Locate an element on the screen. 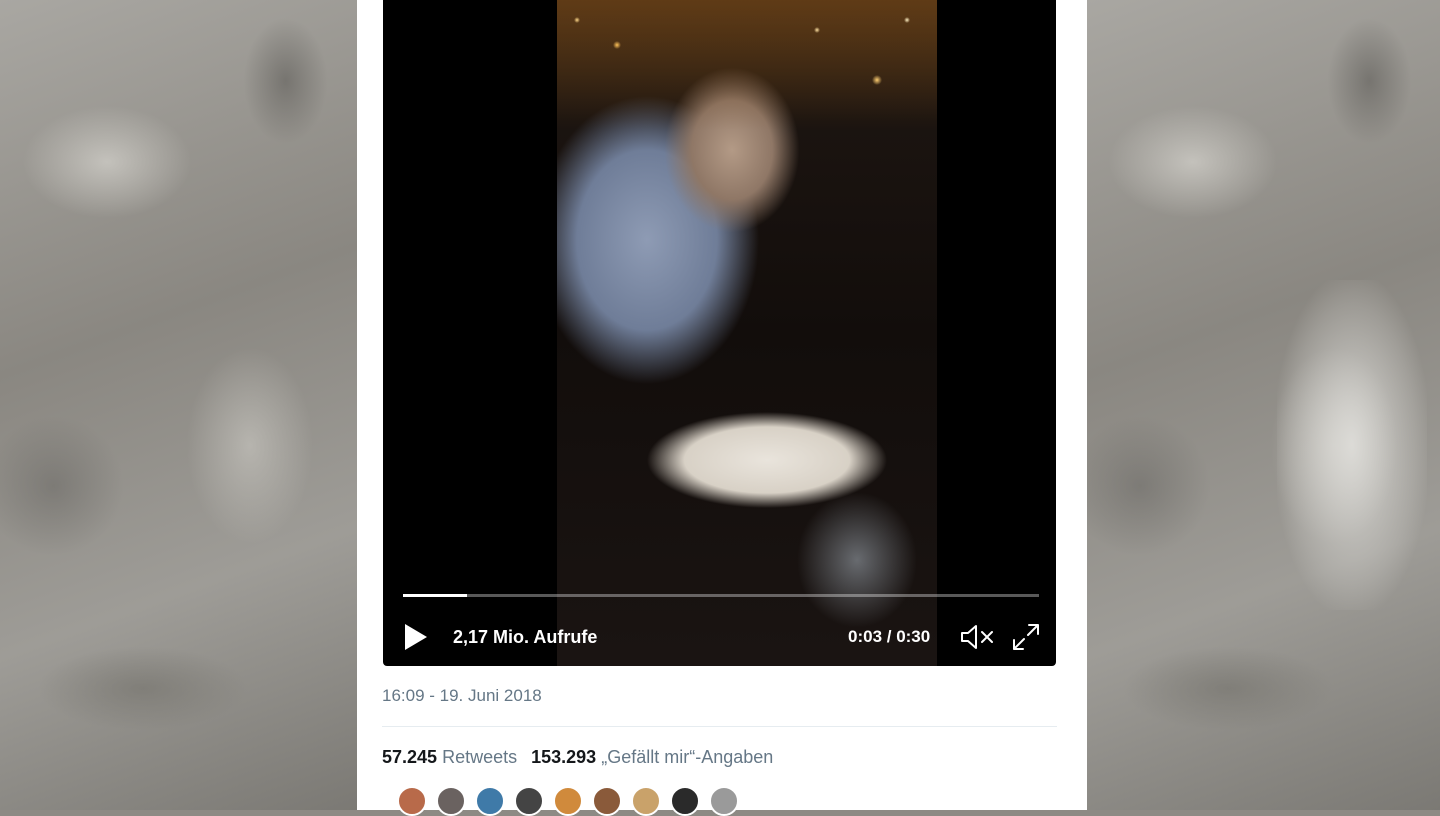  video-controls: 2,17 Mio. Aufrufe 0:03 / 0:30 is located at coordinates (719, 637).